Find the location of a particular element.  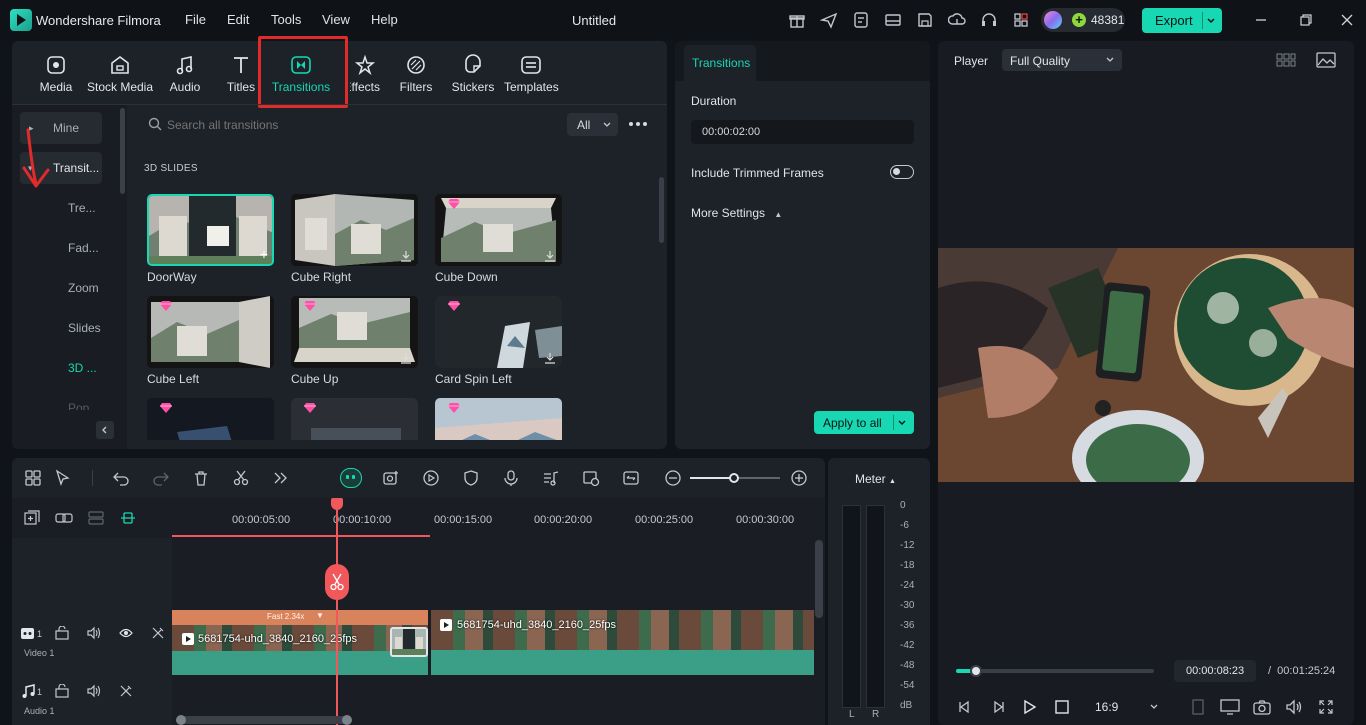

transition-thumb-cube-right is located at coordinates (354, 230).